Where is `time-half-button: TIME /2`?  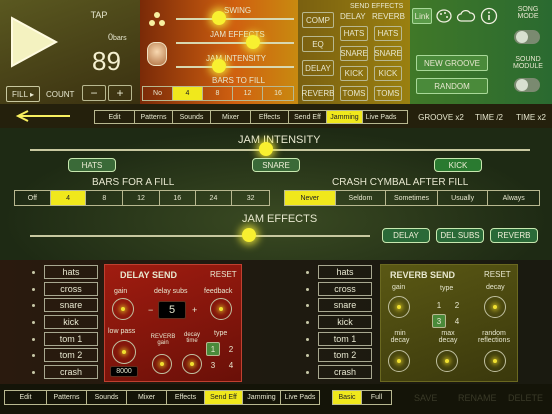
time-half-button: TIME /2 is located at coordinates (489, 117).